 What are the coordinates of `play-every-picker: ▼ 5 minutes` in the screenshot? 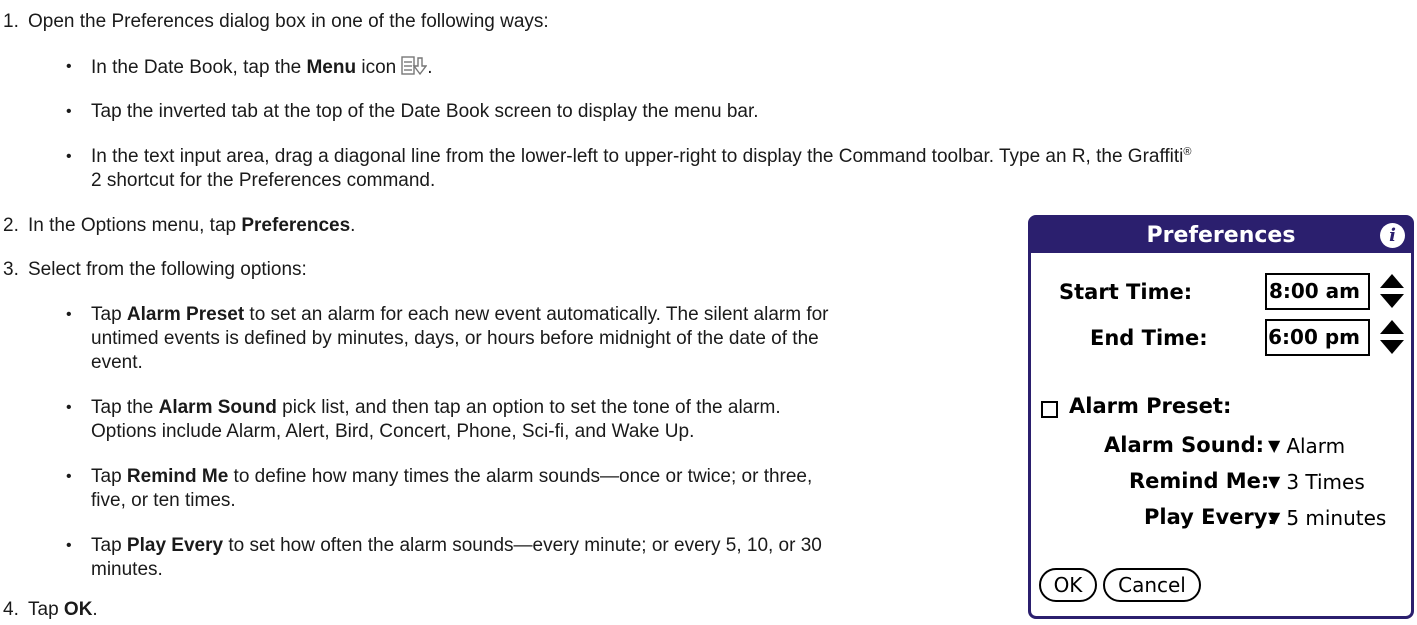 It's located at (1327, 518).